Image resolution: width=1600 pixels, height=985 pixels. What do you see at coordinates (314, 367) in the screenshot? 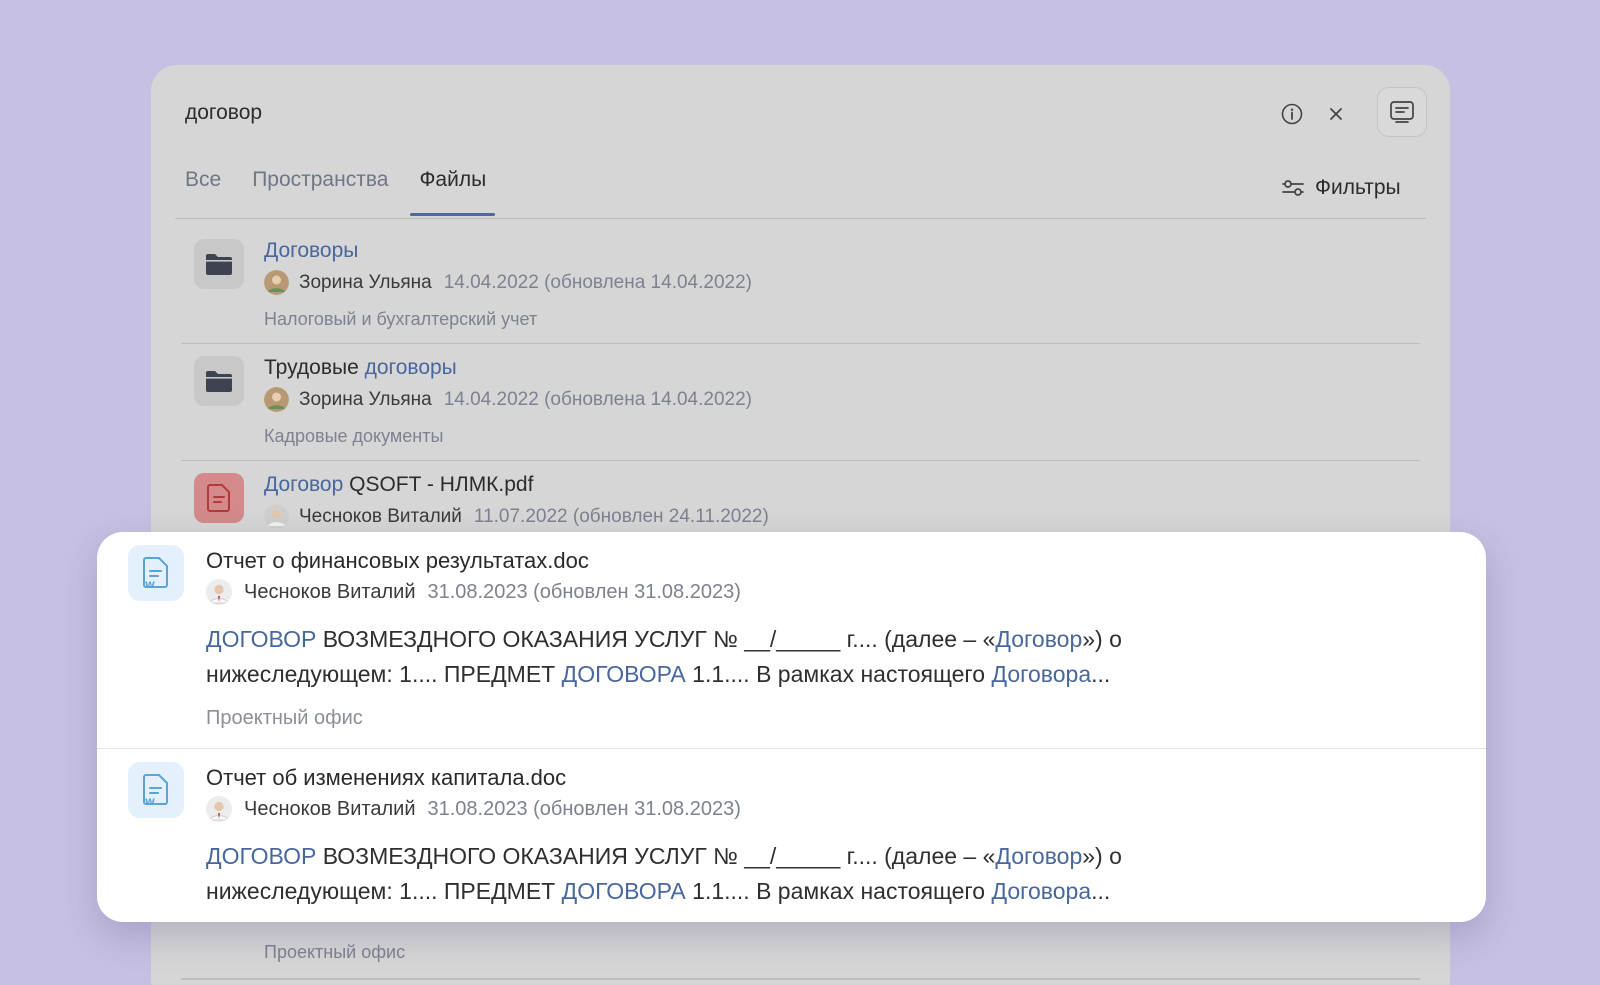
I see `title-text: Трудовые` at bounding box center [314, 367].